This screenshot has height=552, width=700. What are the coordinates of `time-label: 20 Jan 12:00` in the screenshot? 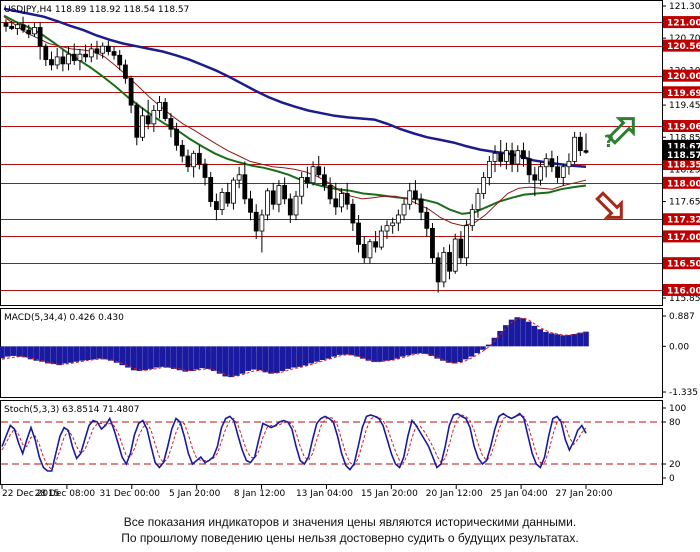 It's located at (454, 494).